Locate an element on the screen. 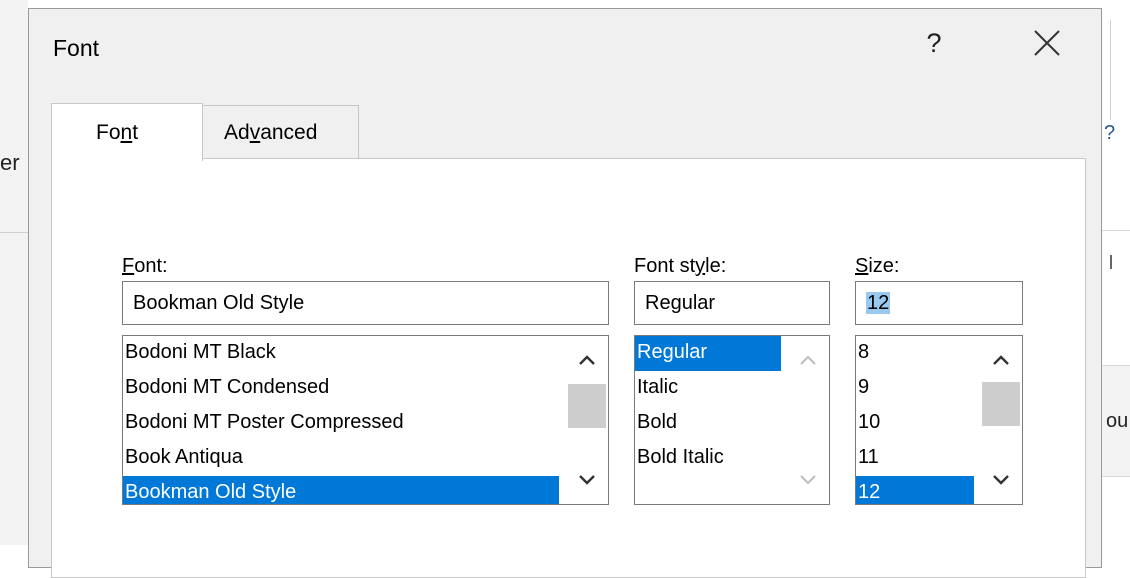 The width and height of the screenshot is (1130, 578). font-list-scroll-up is located at coordinates (587, 360).